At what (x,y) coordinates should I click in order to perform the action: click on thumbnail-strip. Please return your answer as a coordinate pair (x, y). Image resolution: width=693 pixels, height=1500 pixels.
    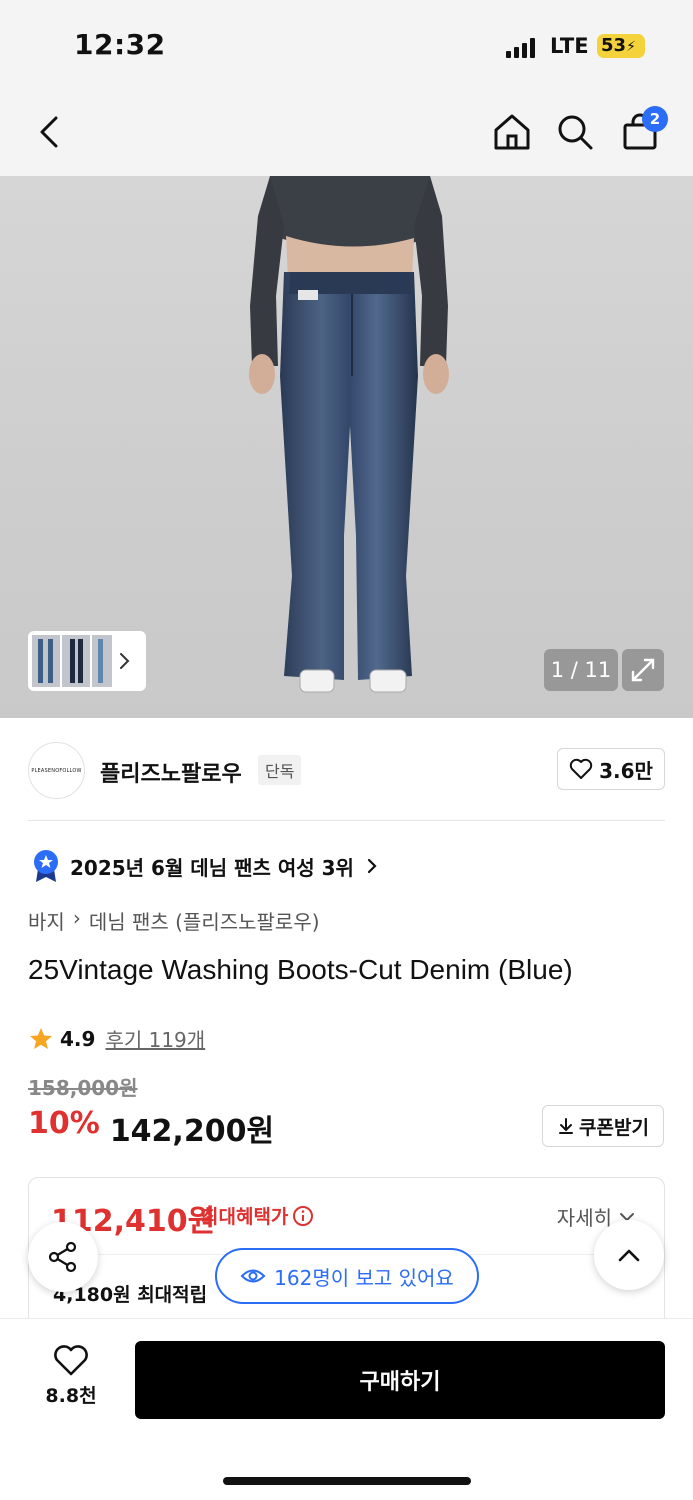
    Looking at the image, I should click on (87, 661).